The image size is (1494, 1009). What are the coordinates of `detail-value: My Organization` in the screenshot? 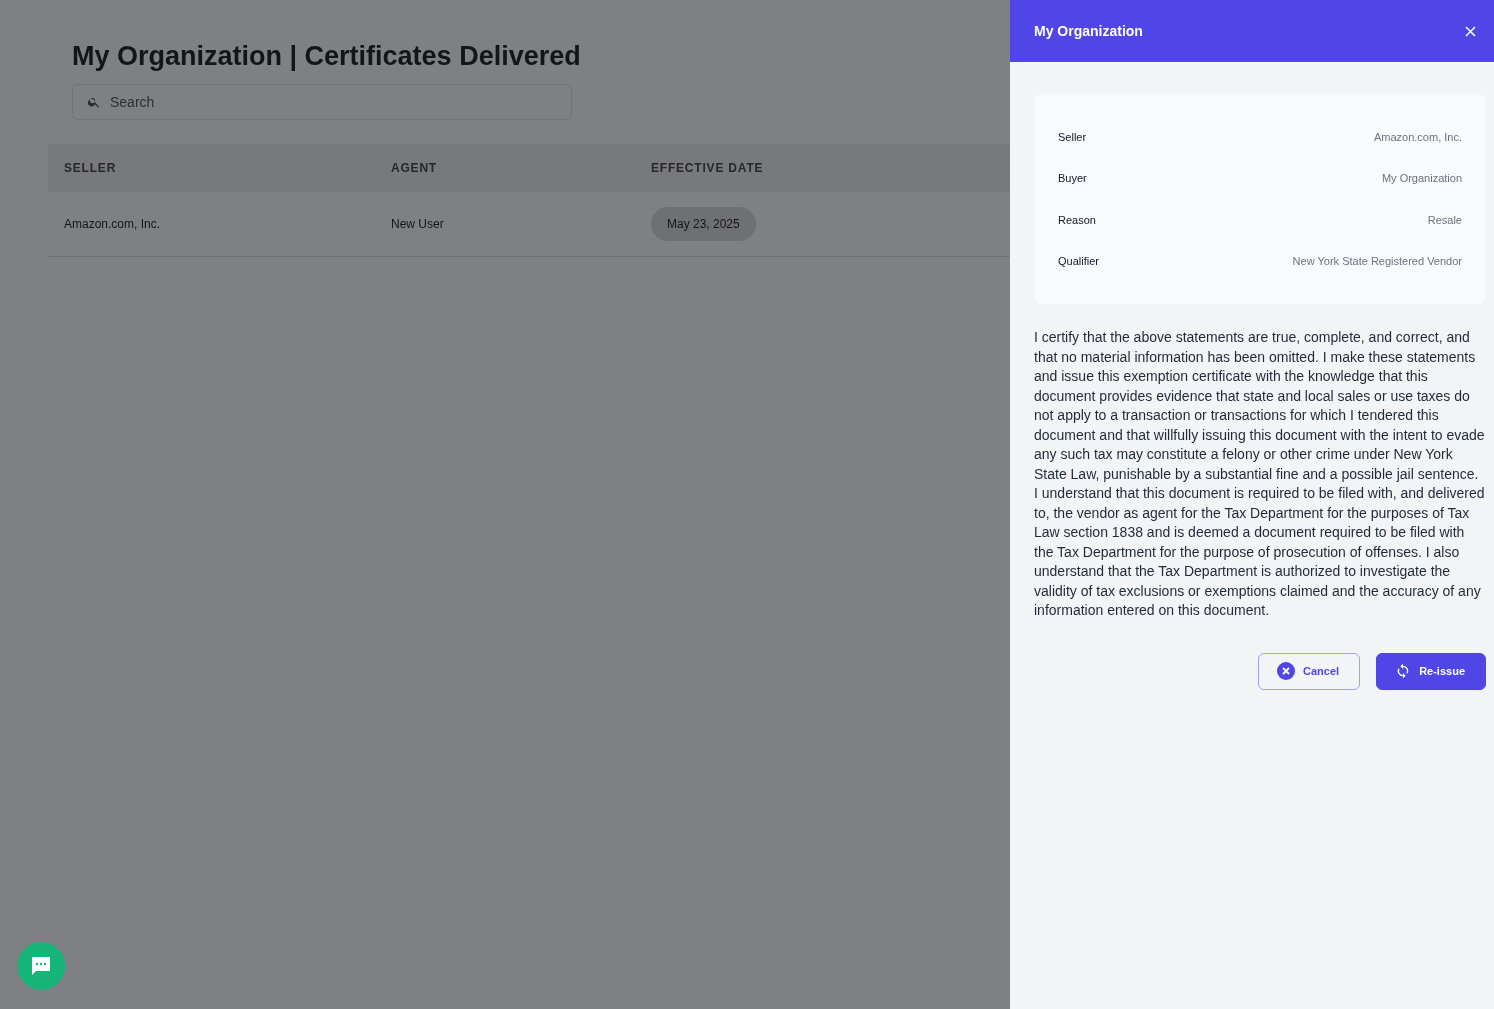 It's located at (1421, 178).